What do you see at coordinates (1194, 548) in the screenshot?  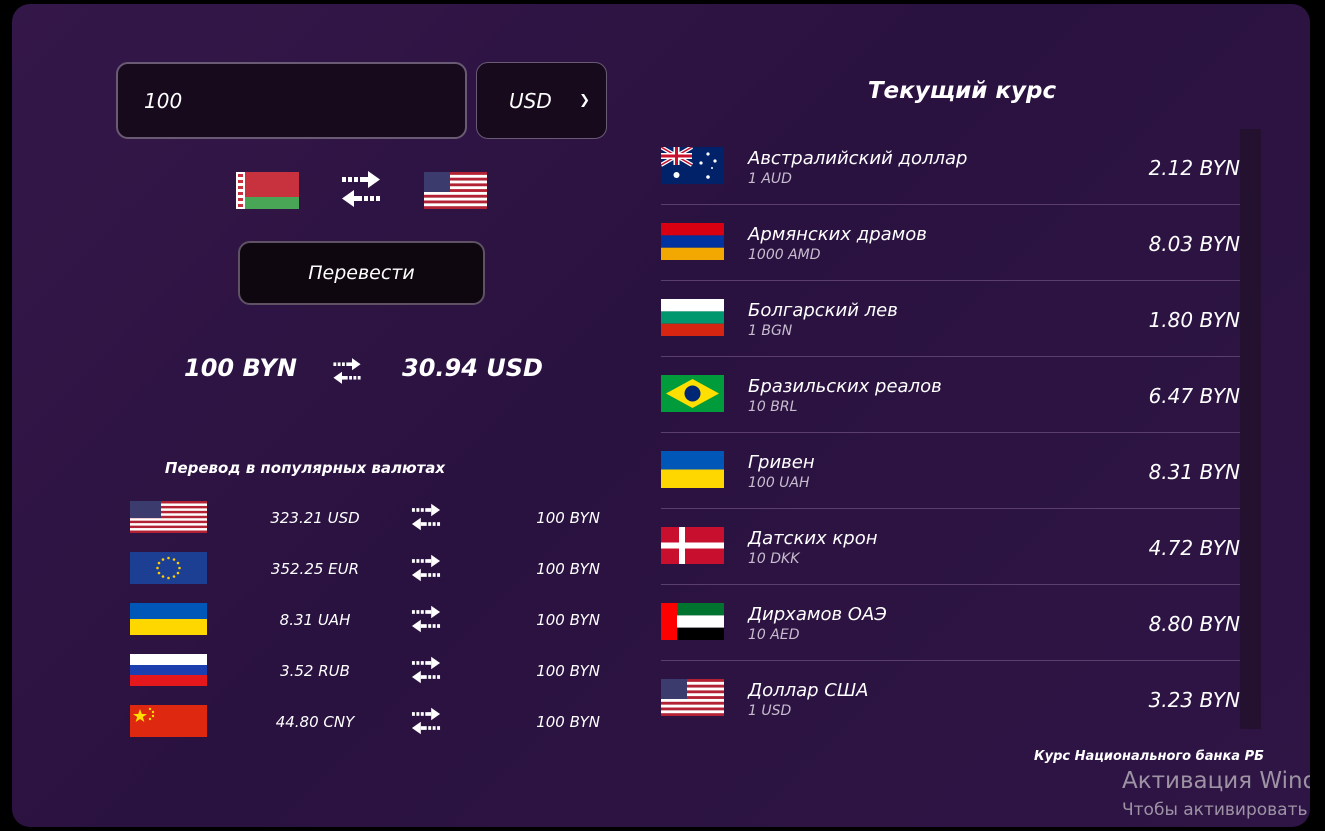 I see `rate-value: 4.72 BYN` at bounding box center [1194, 548].